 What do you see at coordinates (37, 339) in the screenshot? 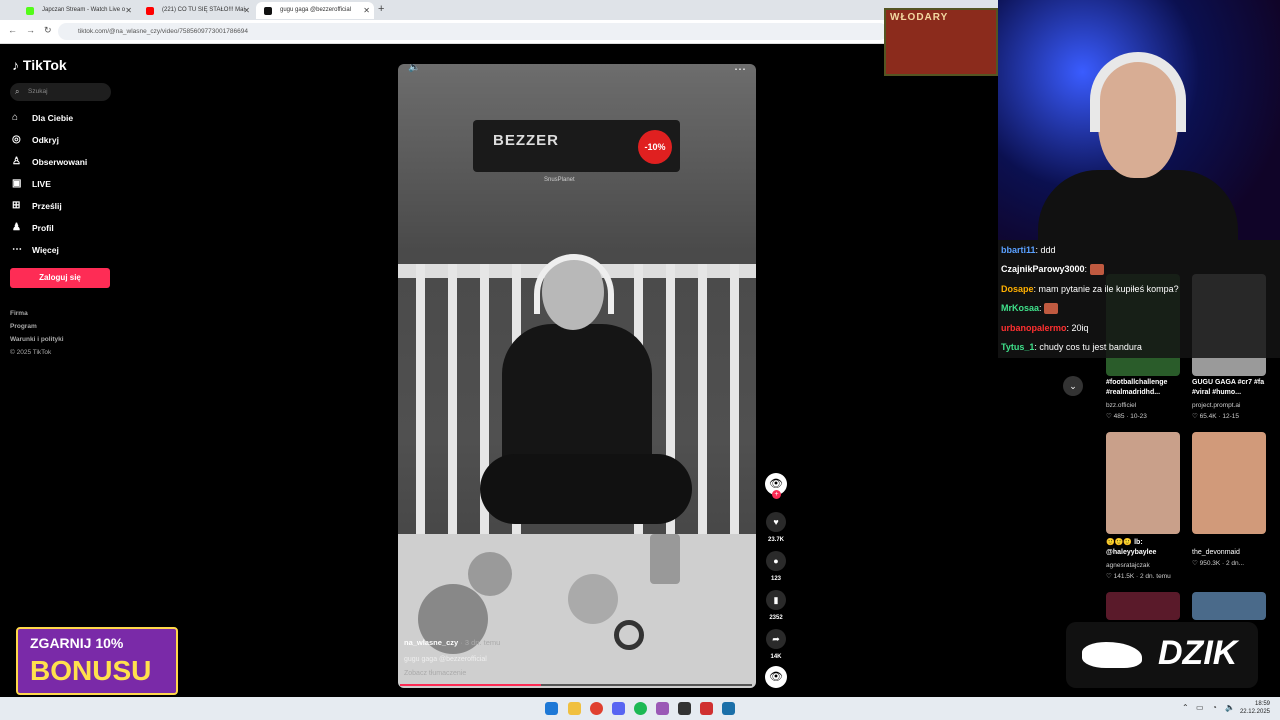
I see `footer-link-terms: Warunki i polityki` at bounding box center [37, 339].